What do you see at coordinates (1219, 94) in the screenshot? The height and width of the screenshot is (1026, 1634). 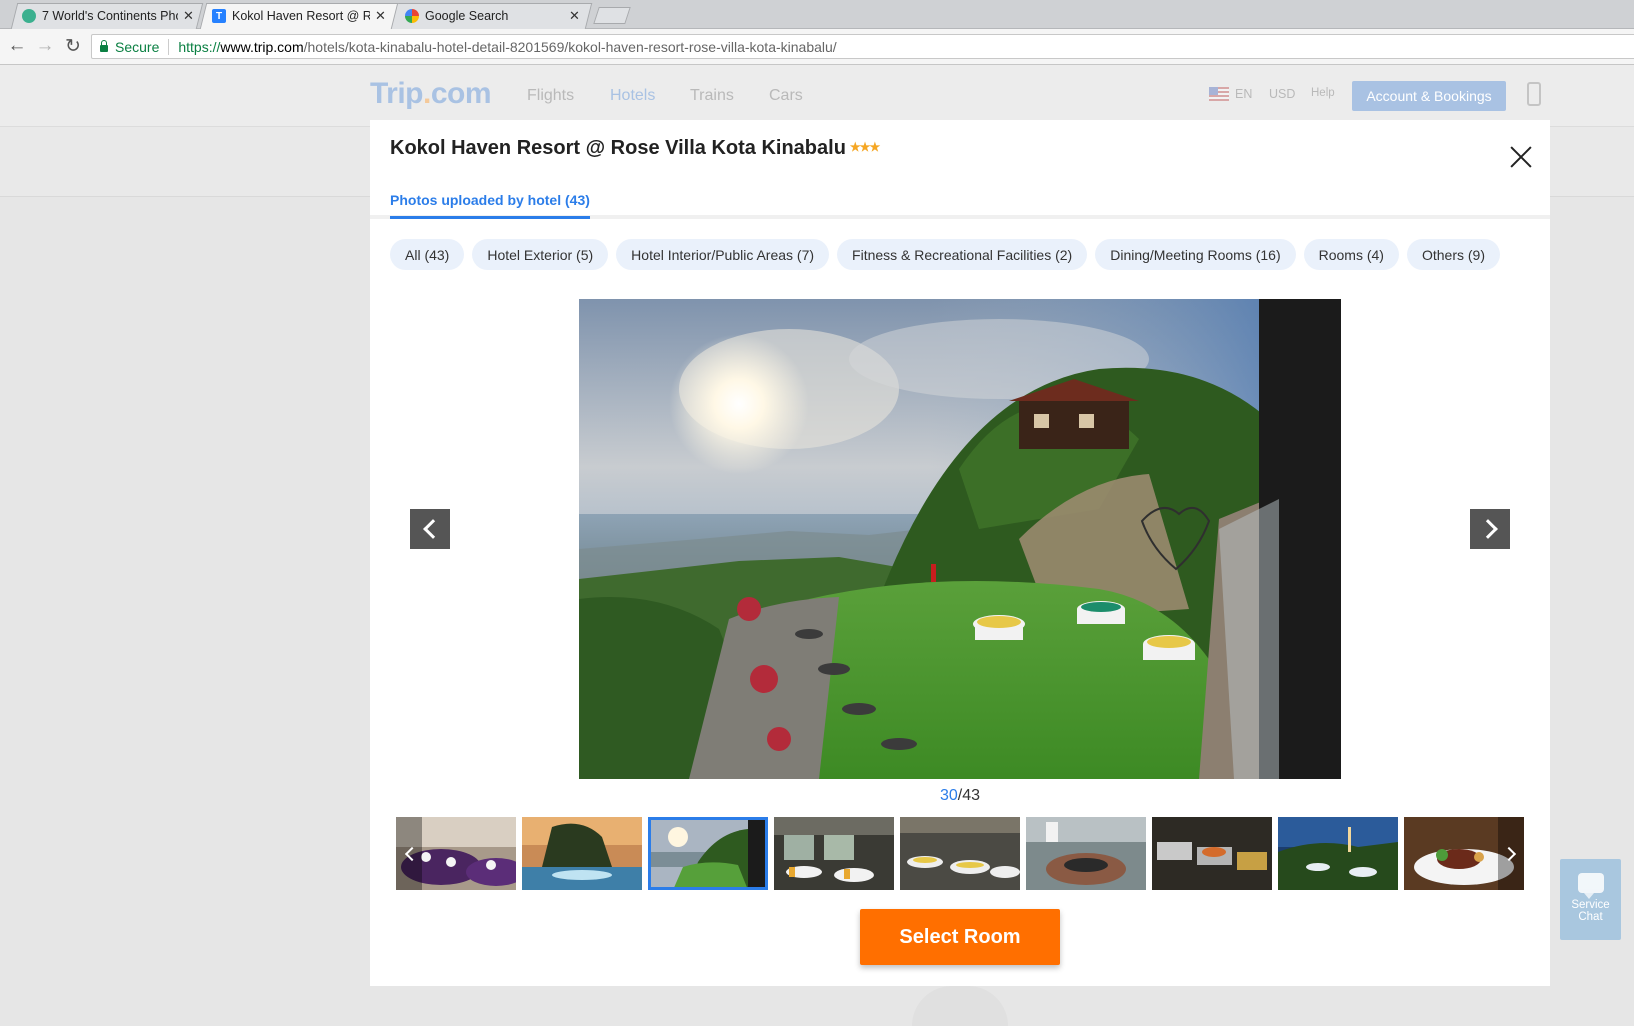 I see `us-flag-icon` at bounding box center [1219, 94].